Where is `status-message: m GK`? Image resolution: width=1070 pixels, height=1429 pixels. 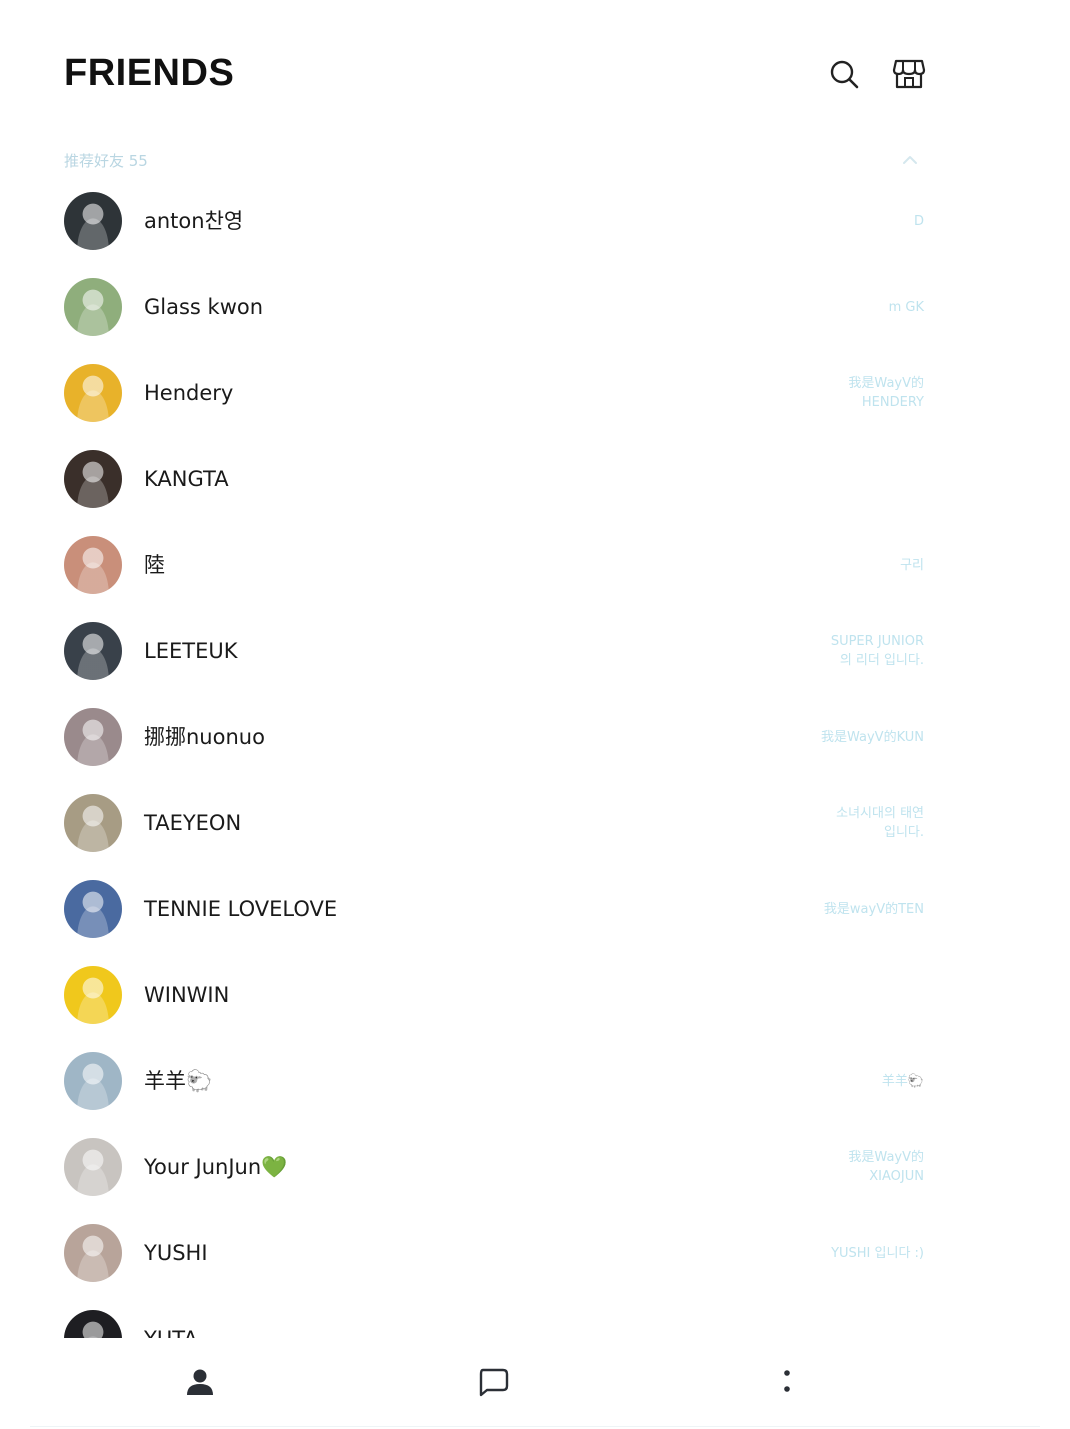
status-message: m GK is located at coordinates (906, 307).